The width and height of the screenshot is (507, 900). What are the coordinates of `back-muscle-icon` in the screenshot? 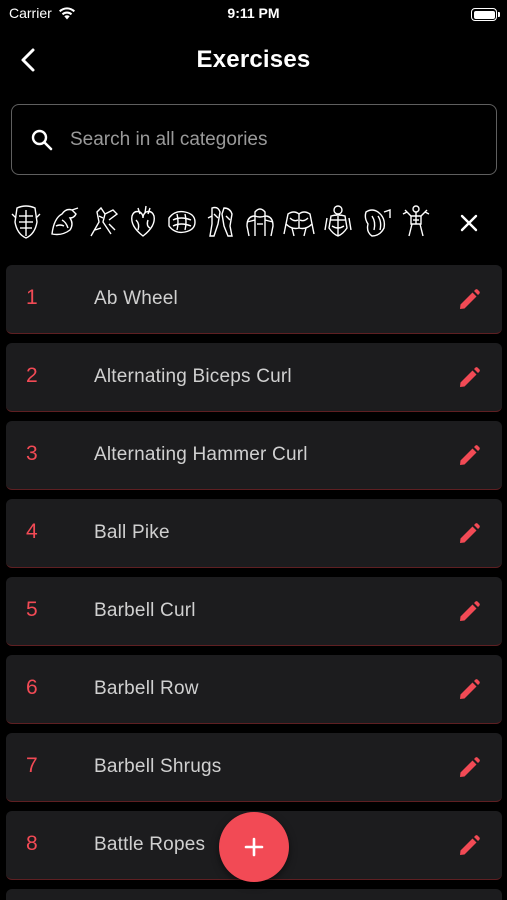 It's located at (338, 222).